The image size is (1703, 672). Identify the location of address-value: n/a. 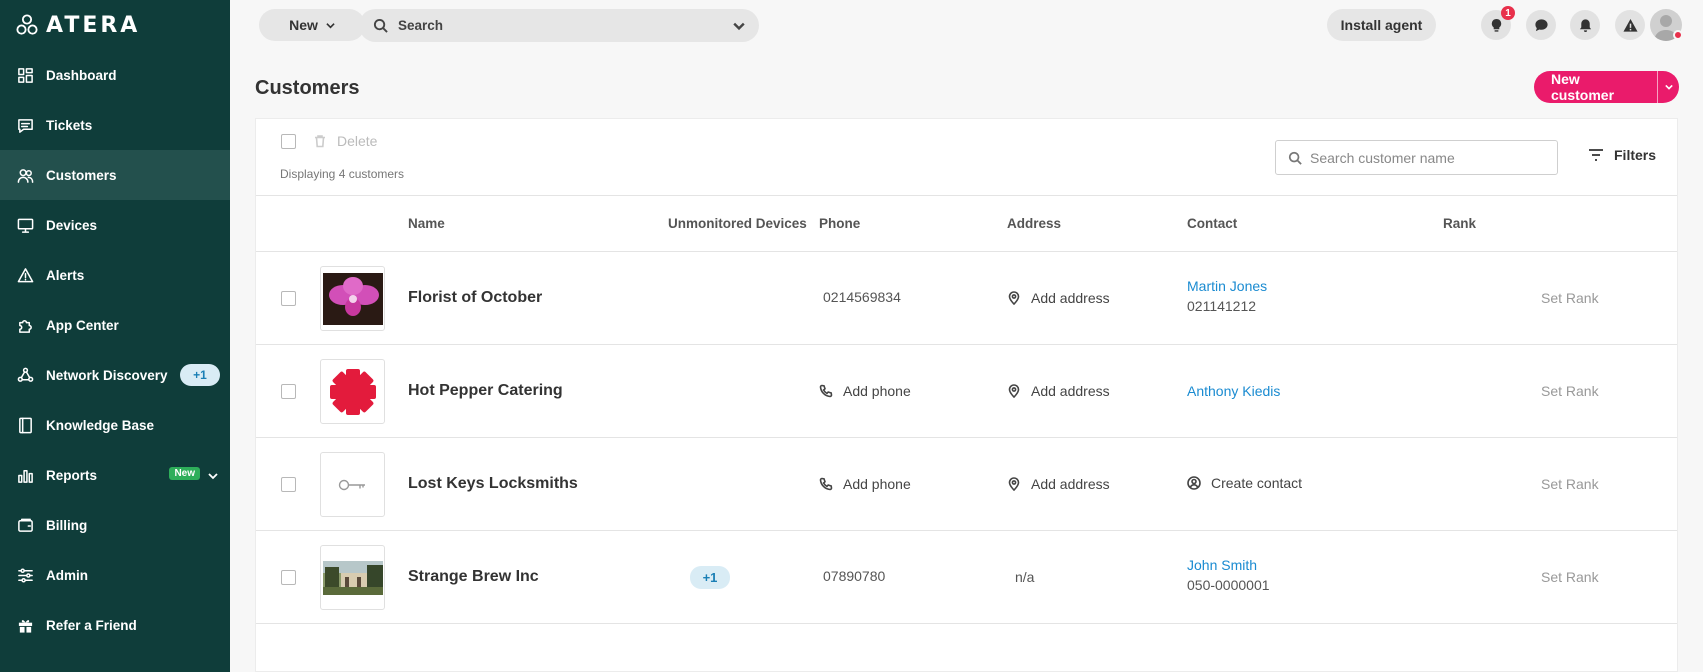
(1025, 577).